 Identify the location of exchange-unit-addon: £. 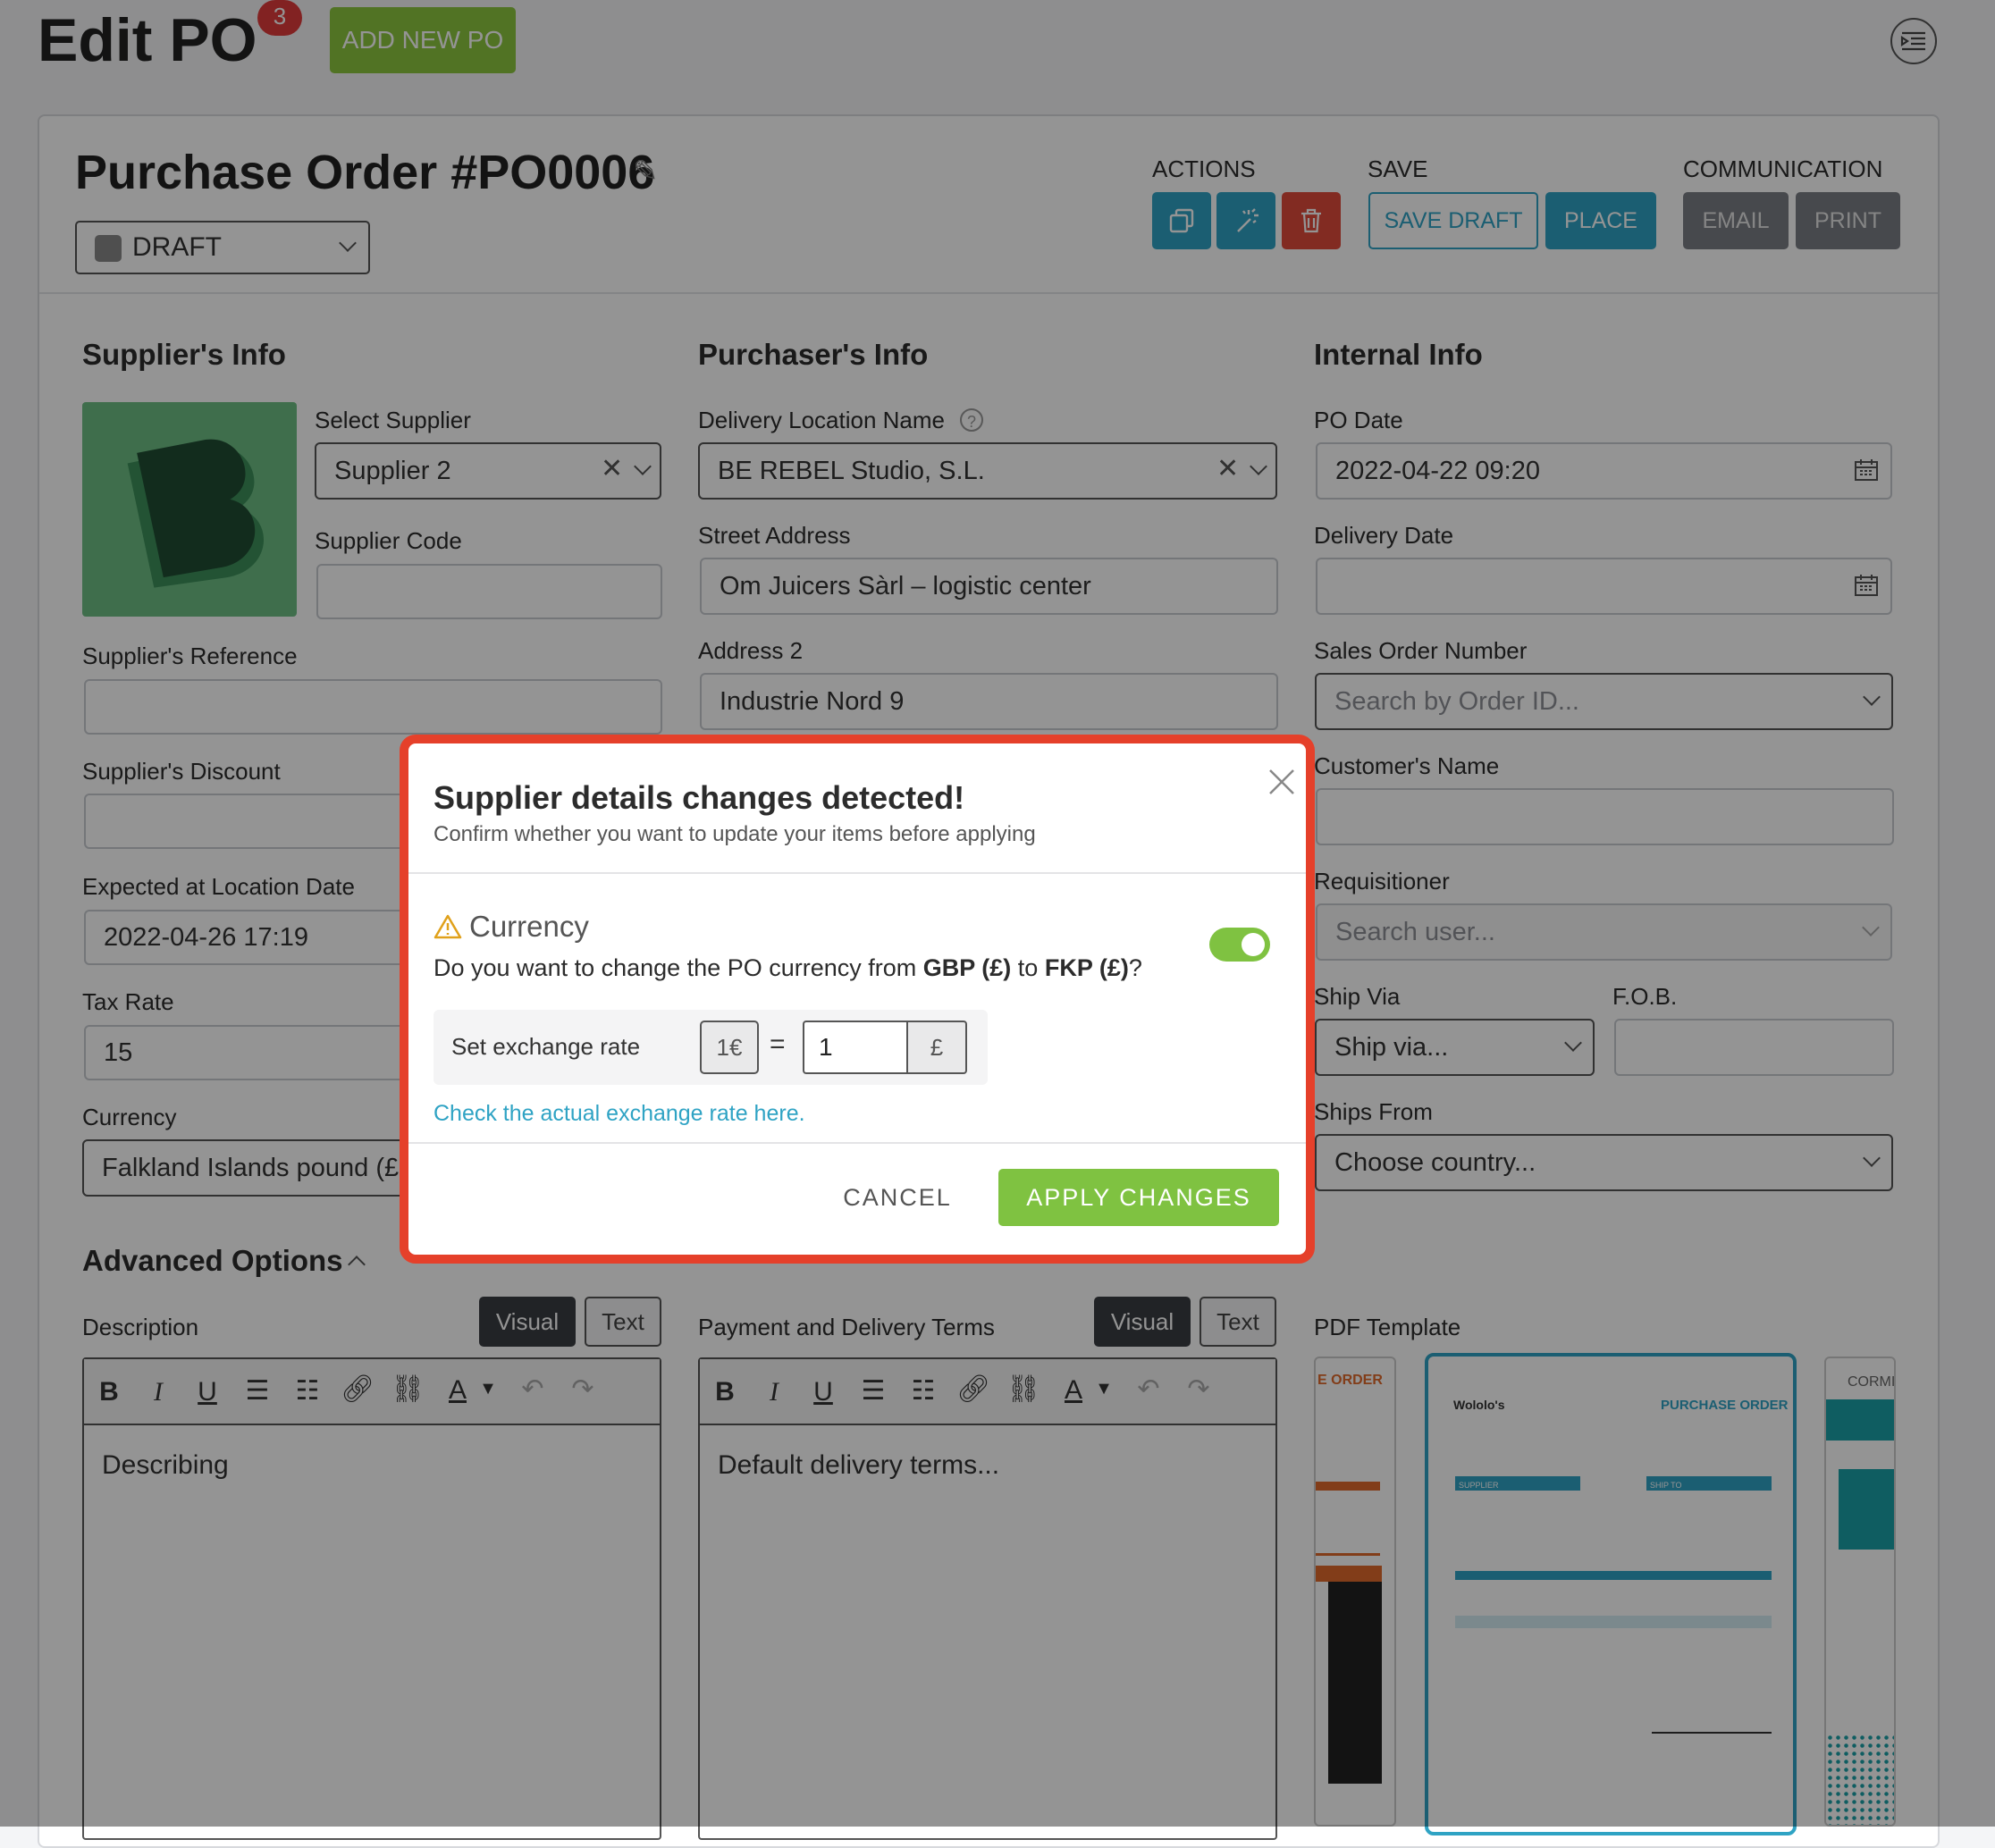
(936, 1047).